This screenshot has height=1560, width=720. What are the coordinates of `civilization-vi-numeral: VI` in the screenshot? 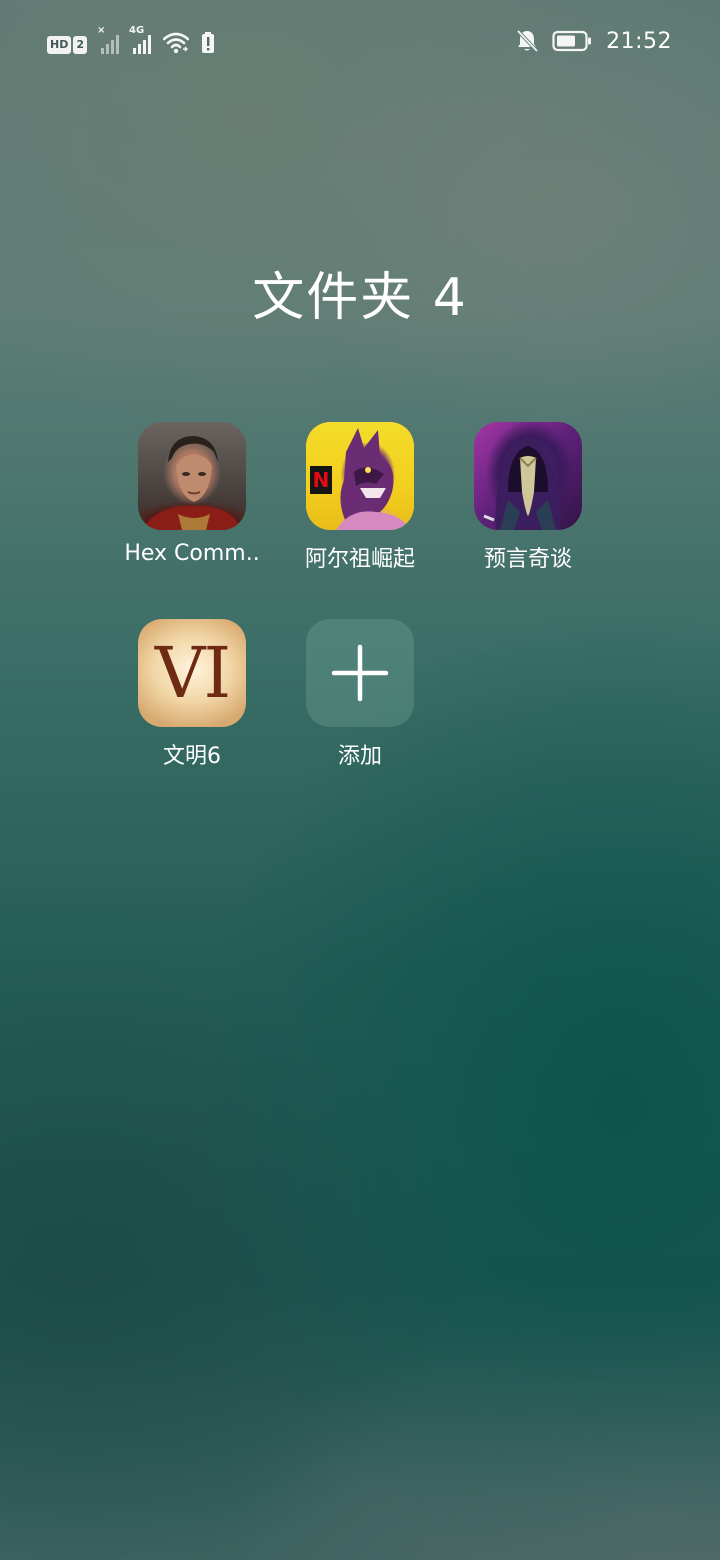 It's located at (192, 673).